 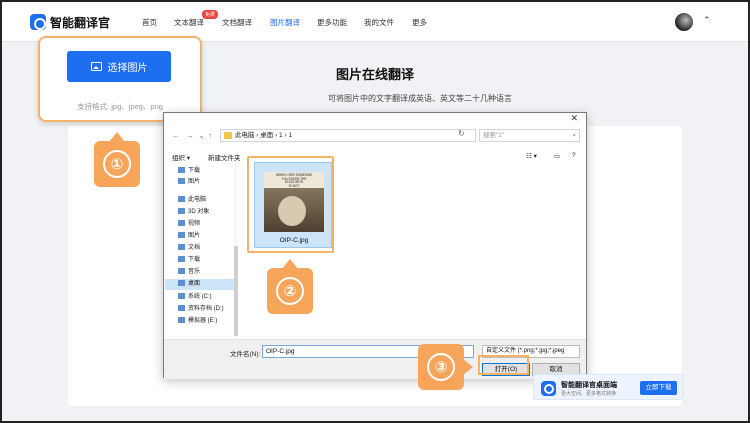 I want to click on sidebar-item-drive-e: 模拟器 (E:), so click(x=197, y=321).